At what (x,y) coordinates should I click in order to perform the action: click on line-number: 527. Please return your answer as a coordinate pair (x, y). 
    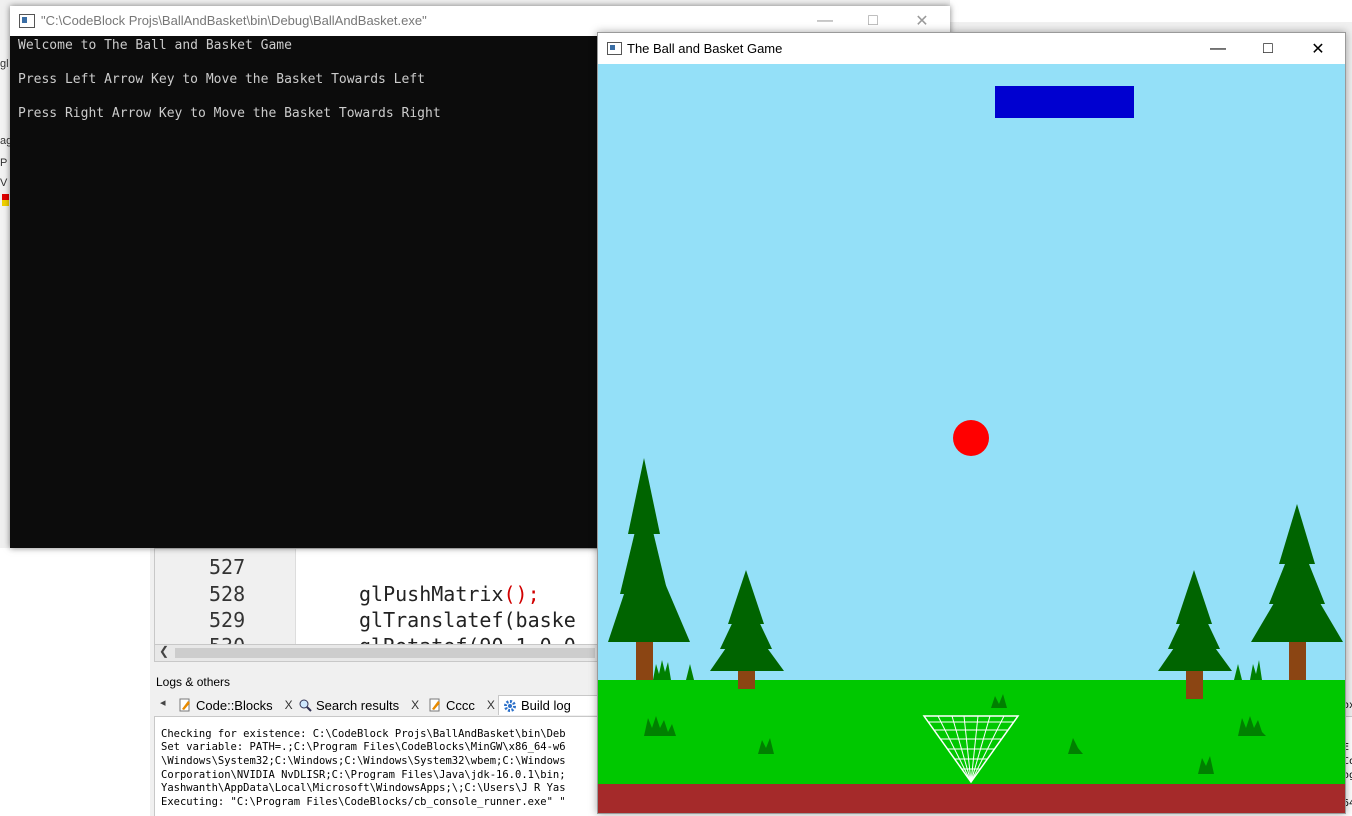
    Looking at the image, I should click on (227, 567).